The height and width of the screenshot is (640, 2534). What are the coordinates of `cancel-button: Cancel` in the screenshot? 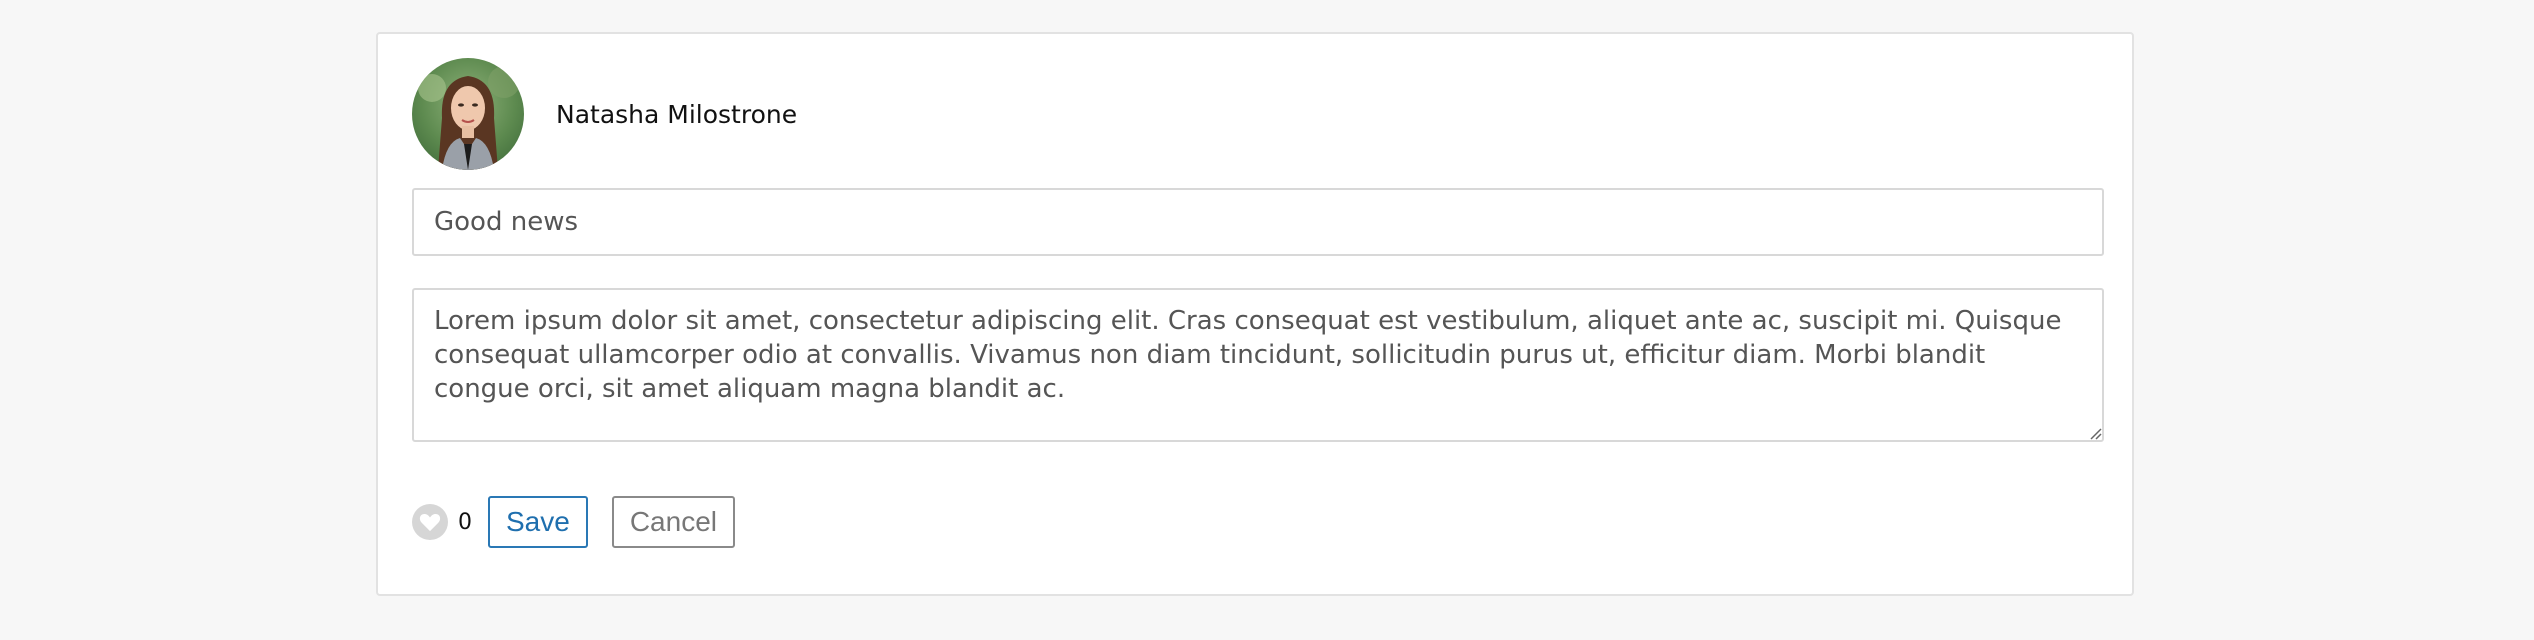 It's located at (673, 522).